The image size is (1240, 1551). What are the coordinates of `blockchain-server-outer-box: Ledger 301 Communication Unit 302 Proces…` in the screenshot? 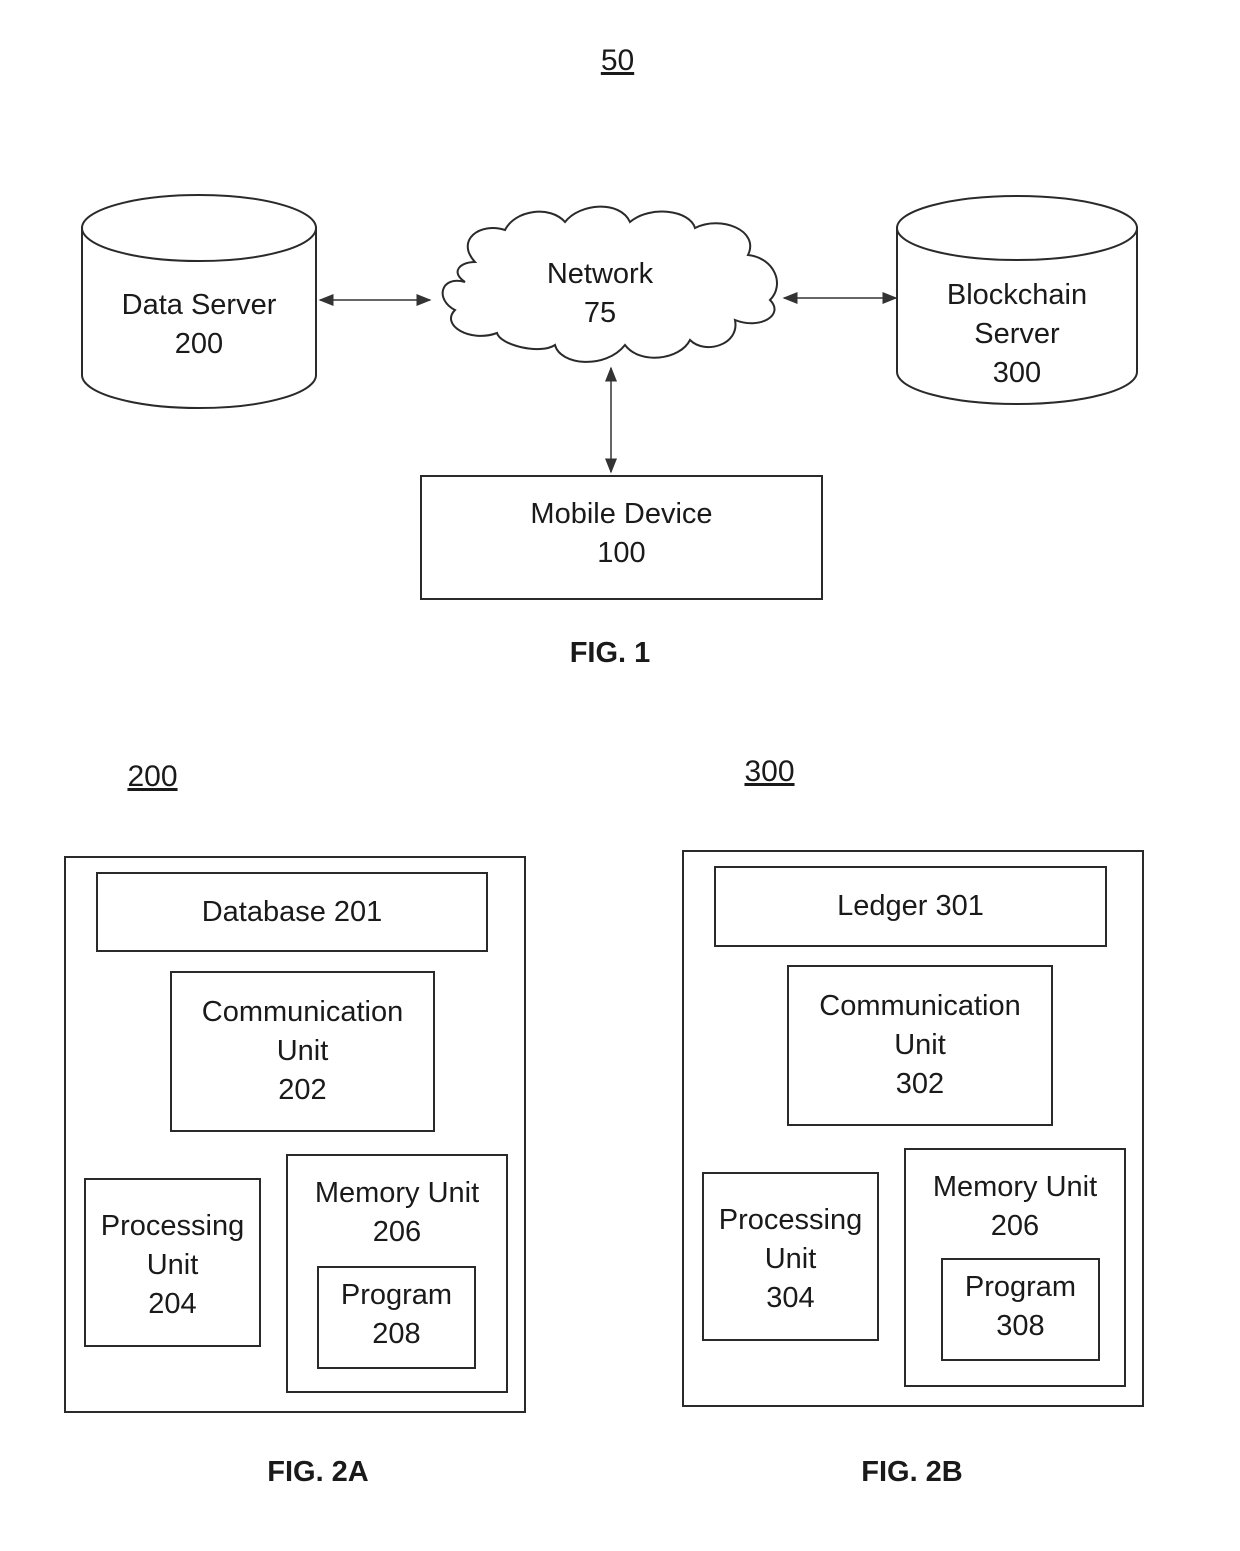 It's located at (913, 1128).